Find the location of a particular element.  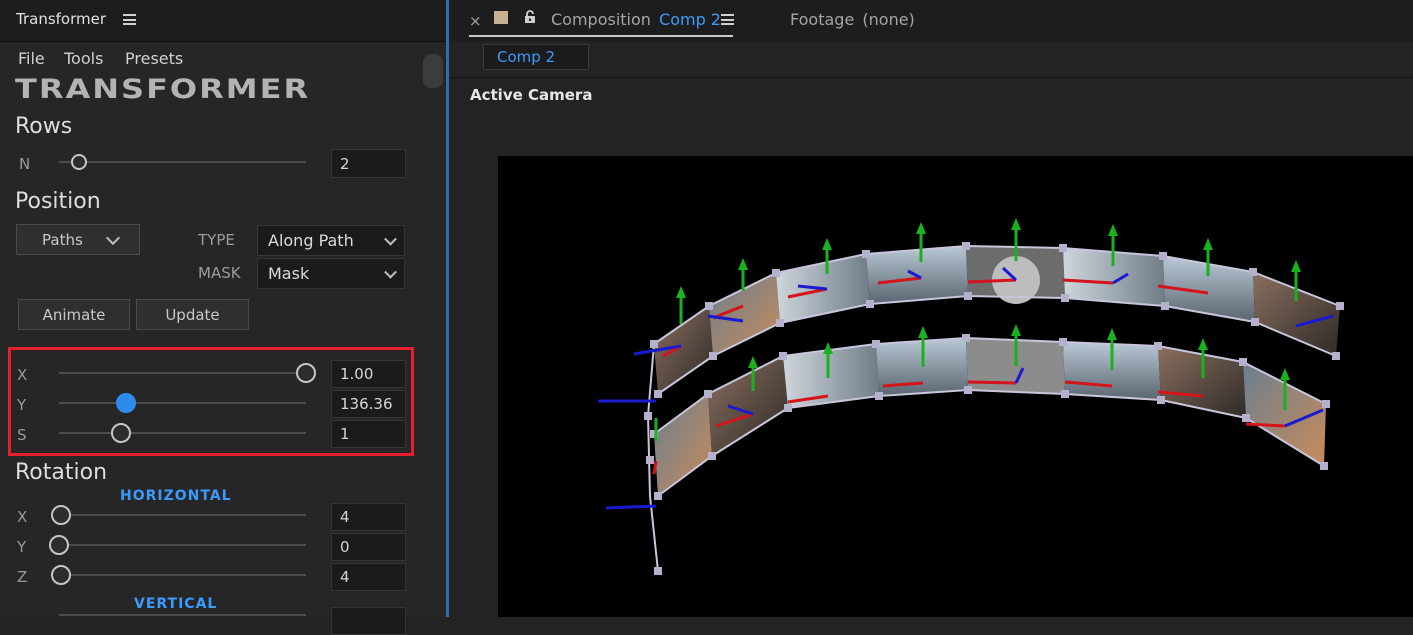

composition-tab-name: Comp 2 is located at coordinates (690, 19).